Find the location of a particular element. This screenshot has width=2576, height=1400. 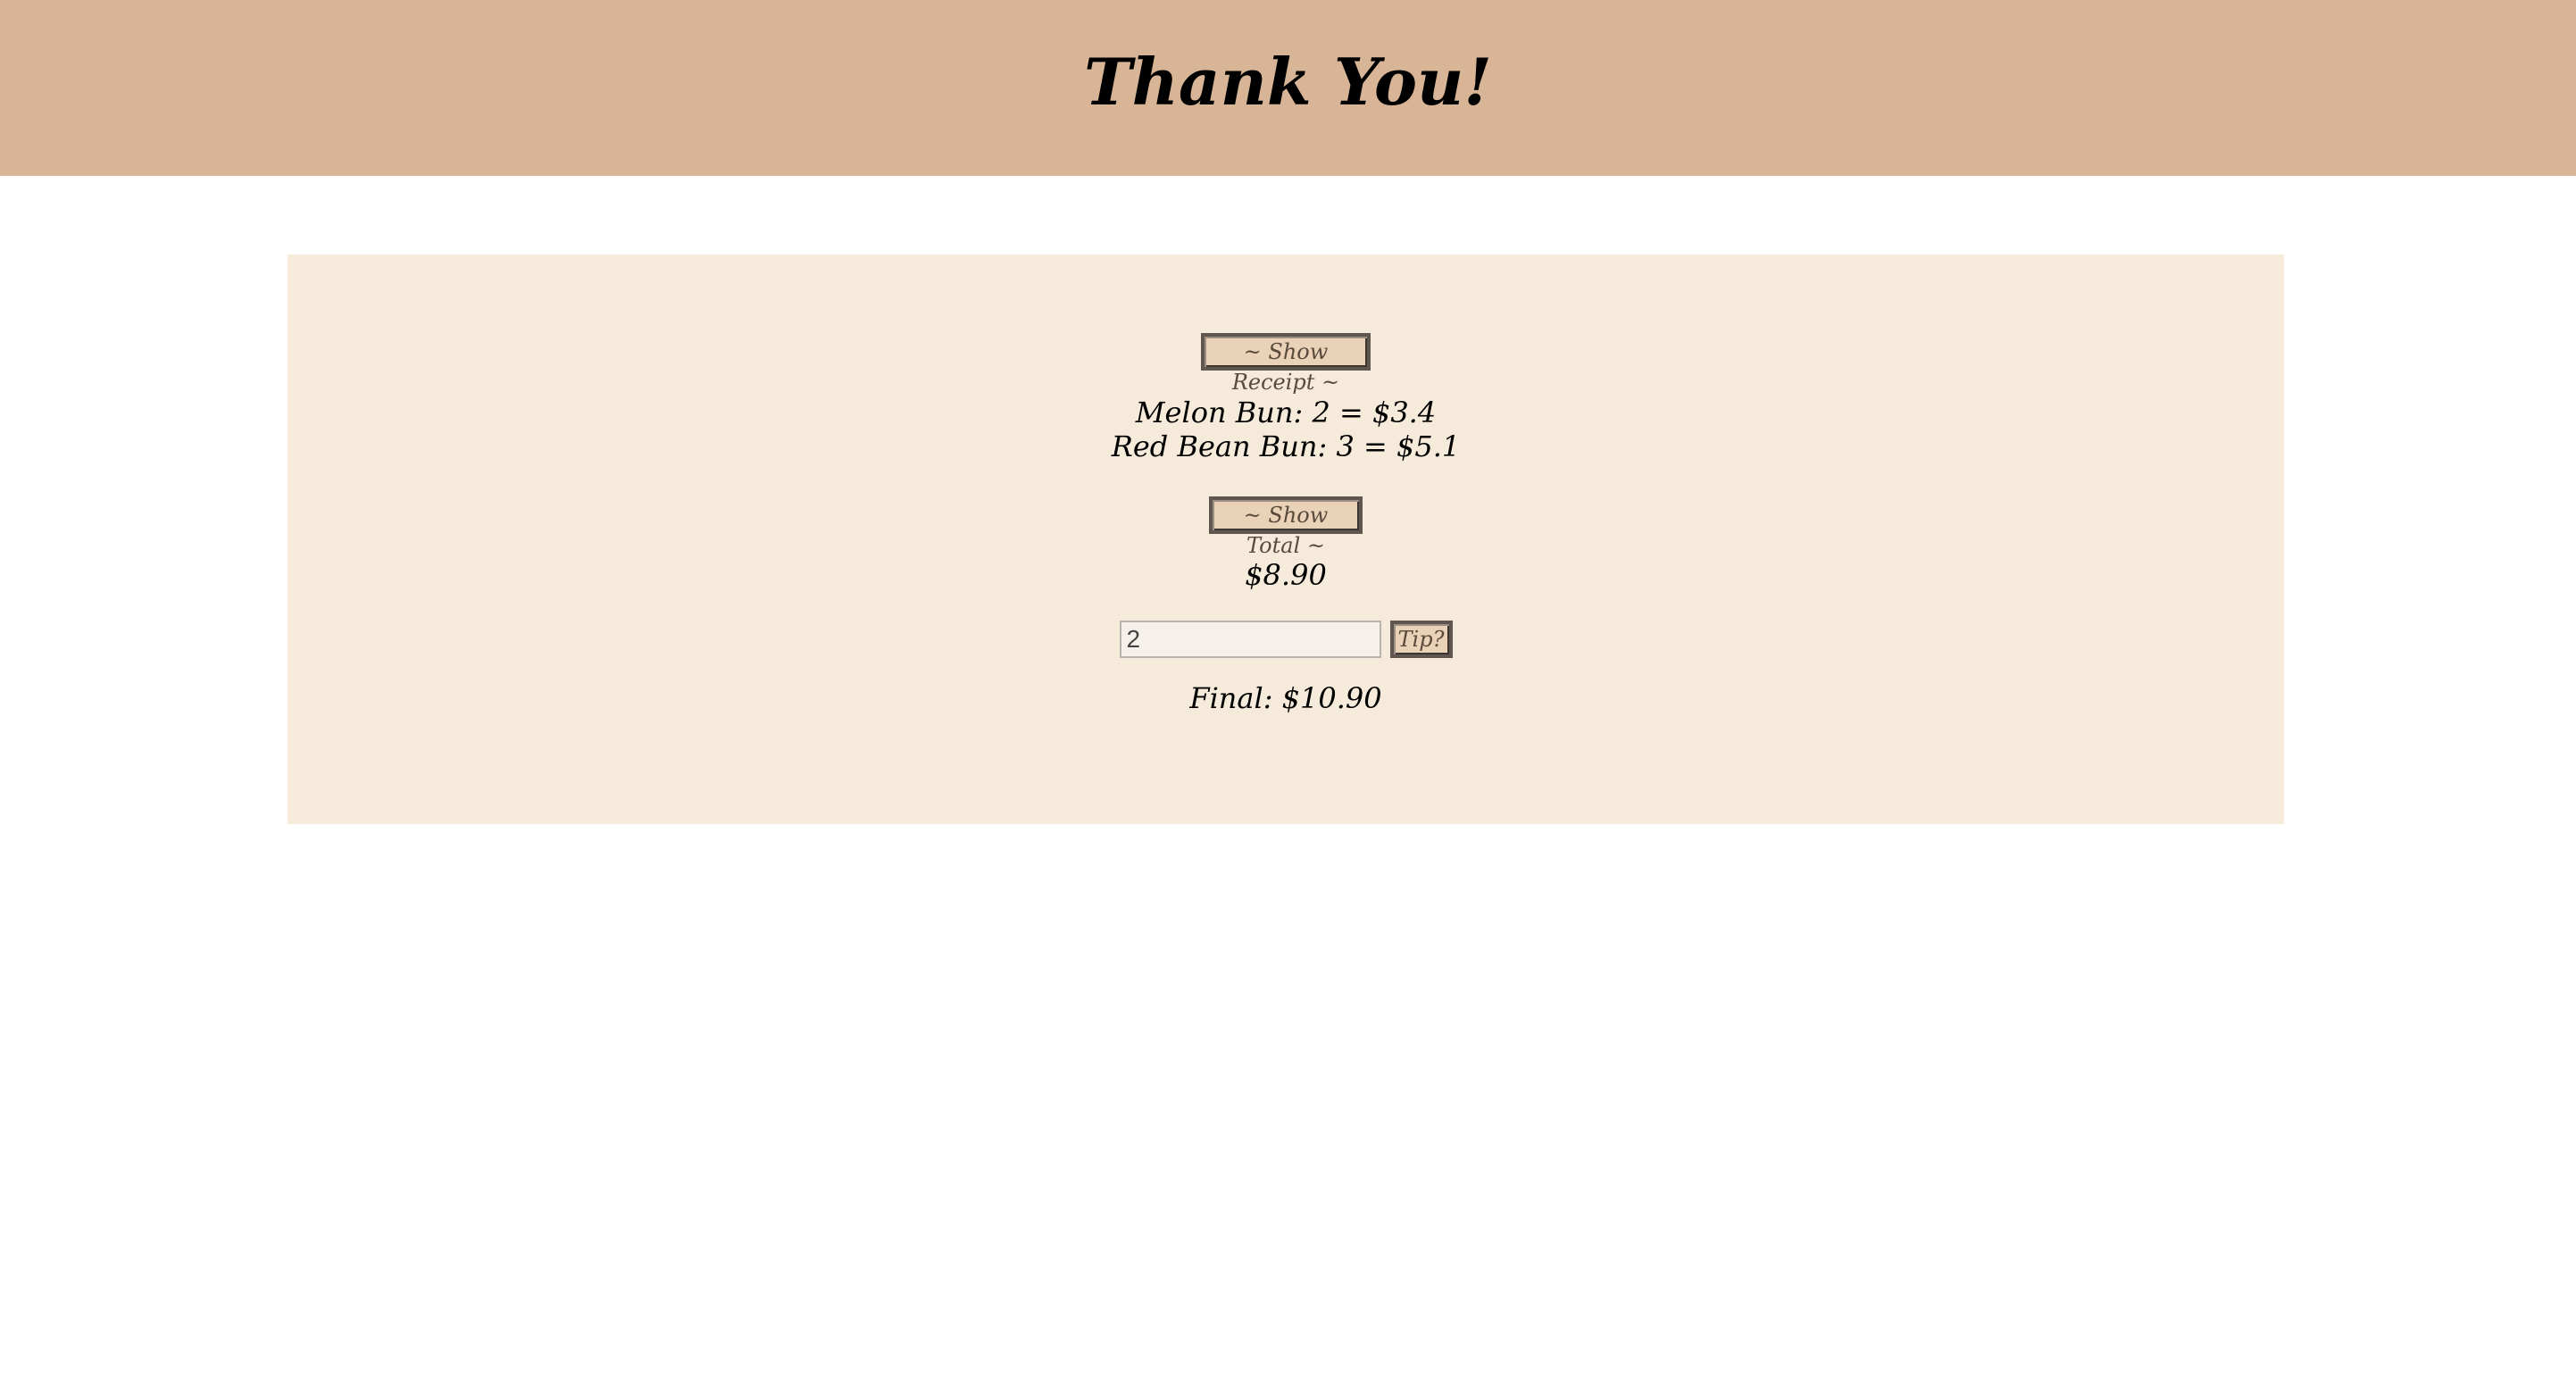

tip-row: Tip? is located at coordinates (1286, 640).